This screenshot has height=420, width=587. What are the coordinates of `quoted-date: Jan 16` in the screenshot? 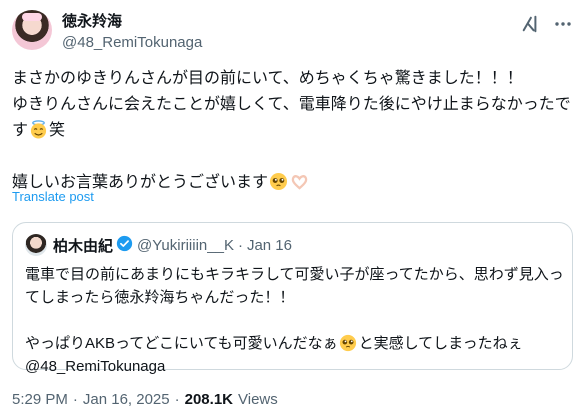 It's located at (269, 245).